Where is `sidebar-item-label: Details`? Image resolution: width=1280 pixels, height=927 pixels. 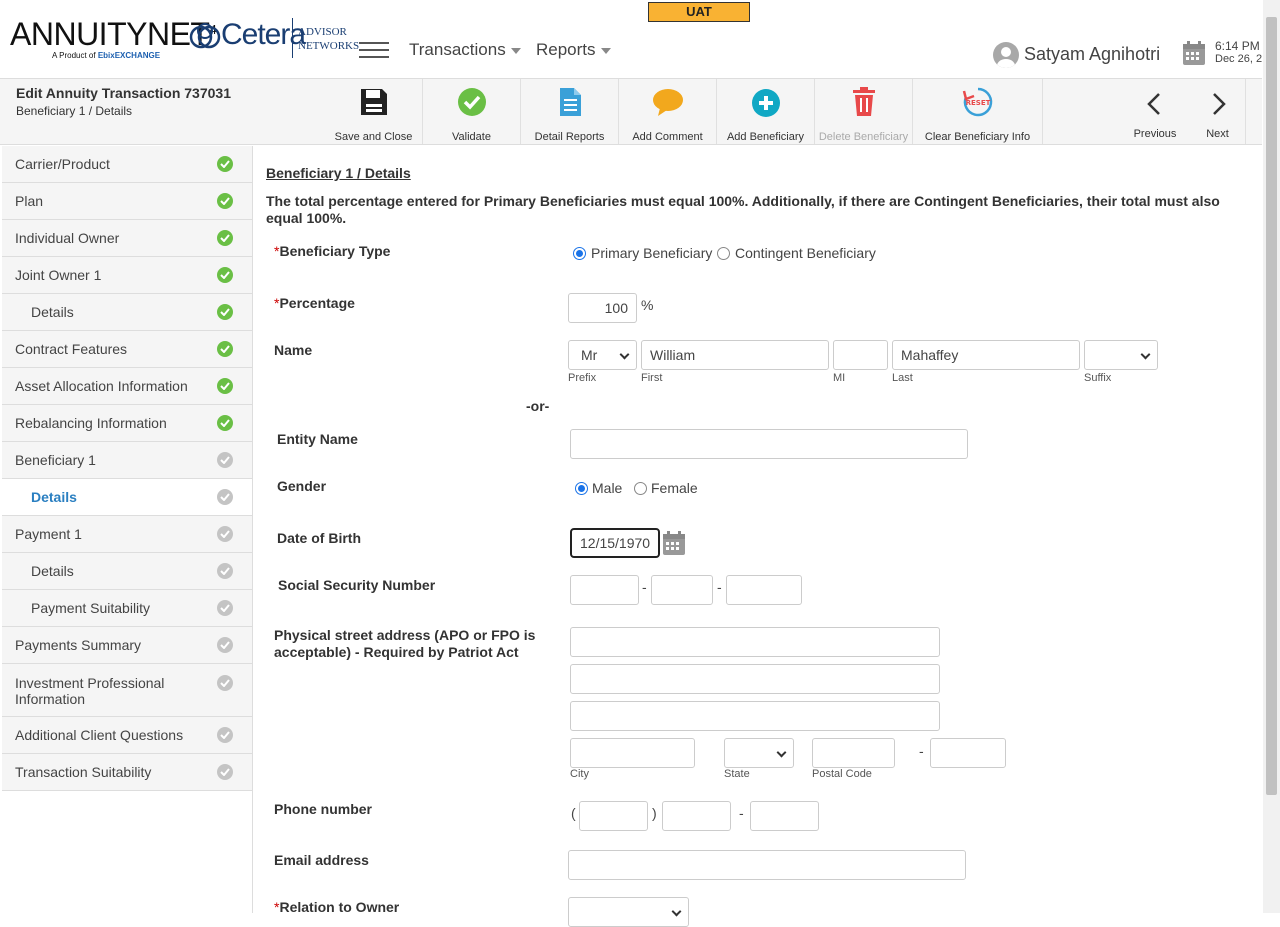 sidebar-item-label: Details is located at coordinates (52, 571).